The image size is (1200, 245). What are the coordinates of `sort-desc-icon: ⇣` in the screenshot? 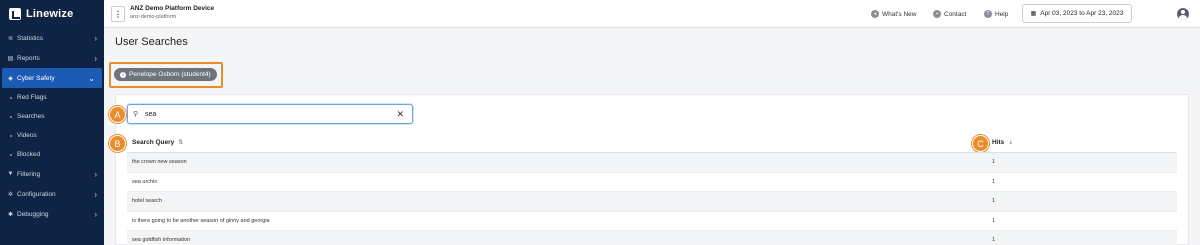 It's located at (1010, 142).